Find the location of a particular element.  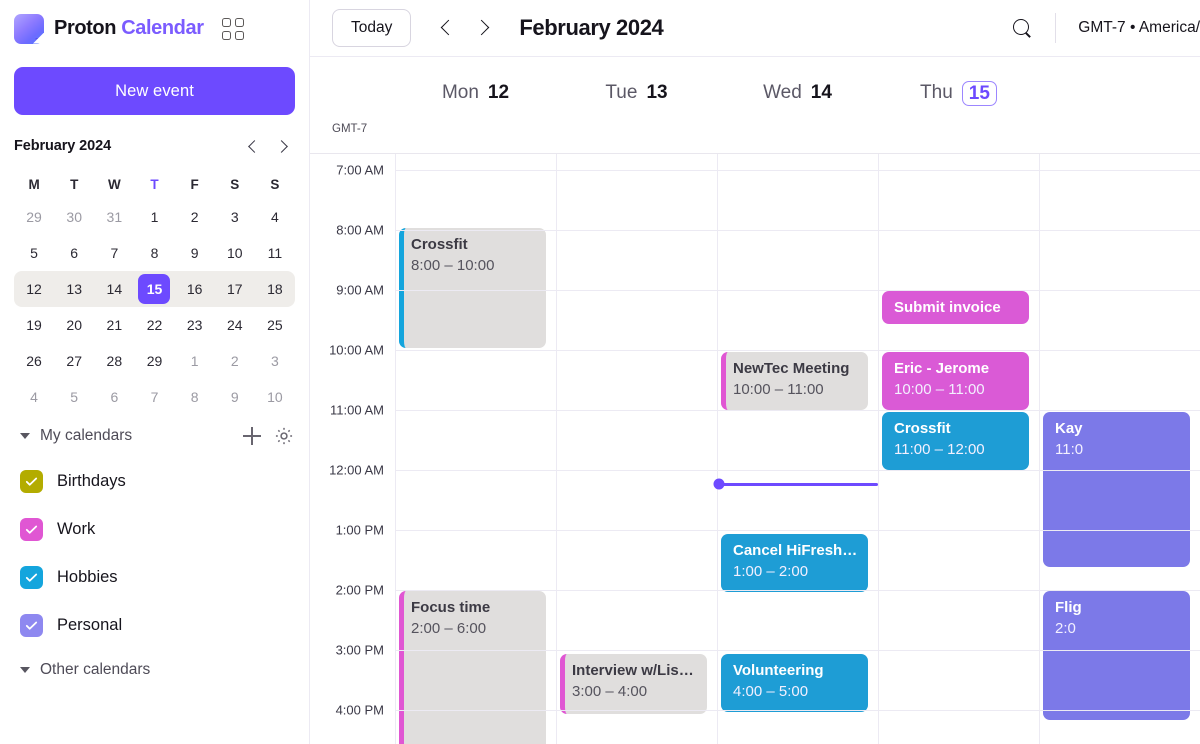

calendar-event: Flig 2:0 is located at coordinates (1116, 655).